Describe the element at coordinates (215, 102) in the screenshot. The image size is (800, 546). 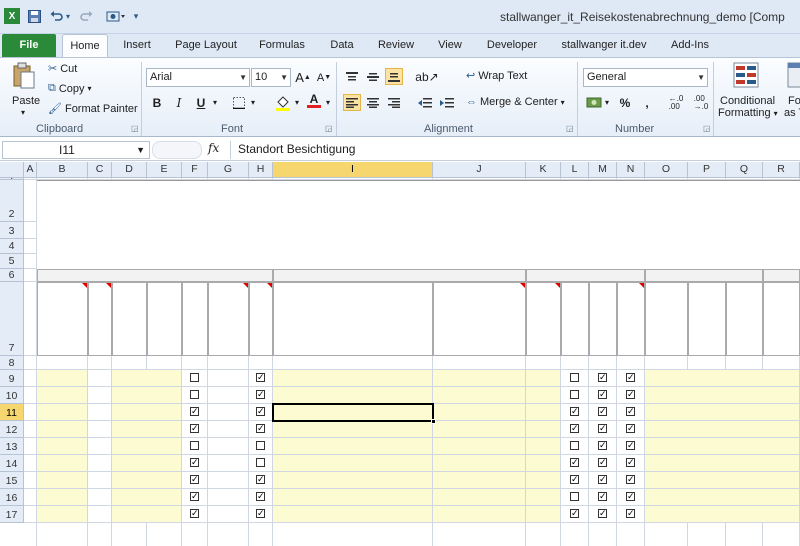
I see `underline-dropdown-icon: ▾` at that location.